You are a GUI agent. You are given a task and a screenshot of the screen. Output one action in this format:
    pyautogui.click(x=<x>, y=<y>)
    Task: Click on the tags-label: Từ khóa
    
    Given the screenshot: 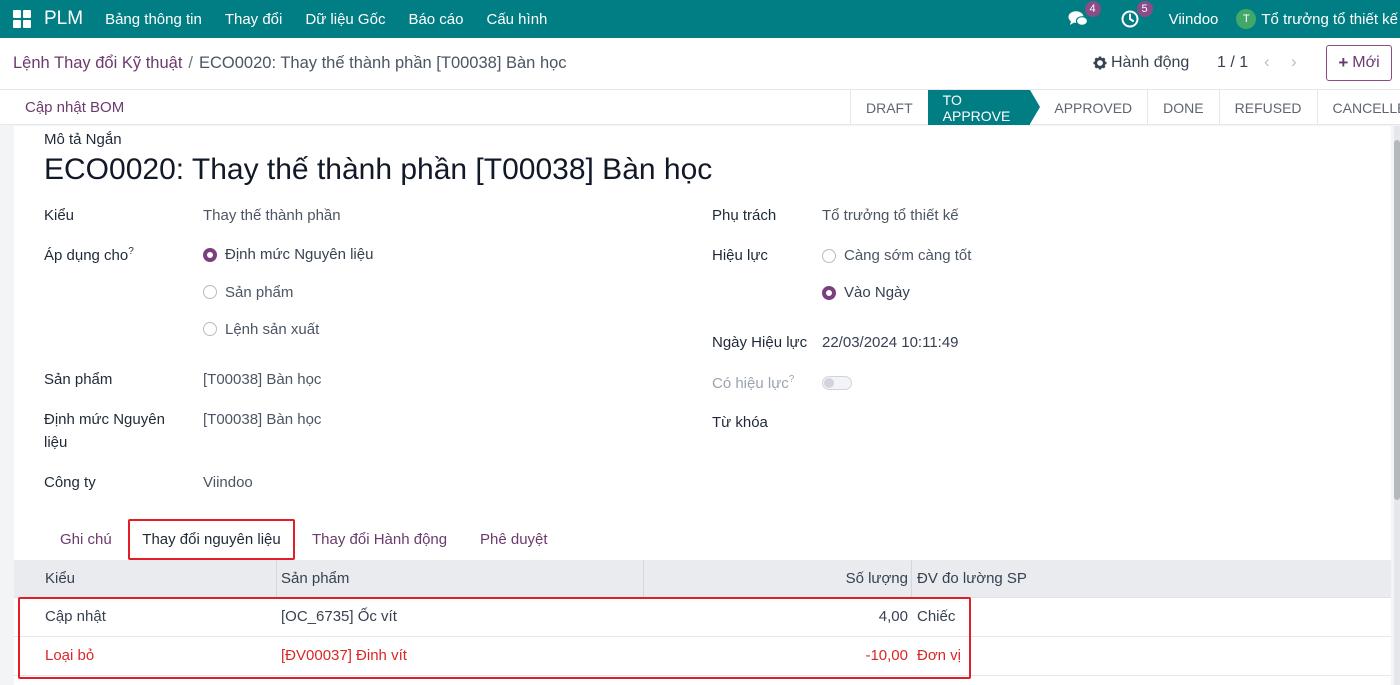 What is the action you would take?
    pyautogui.click(x=740, y=422)
    